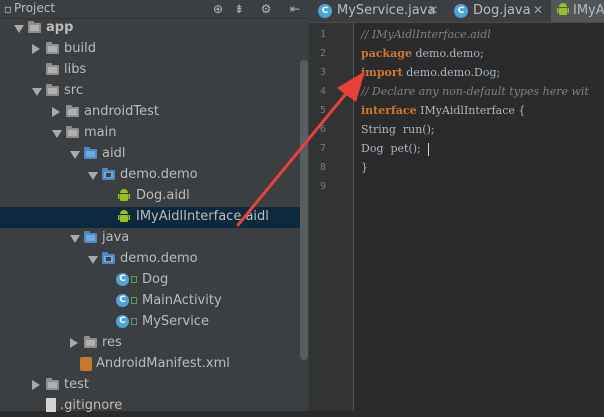 Image resolution: width=604 pixels, height=417 pixels. I want to click on tree-item: libs, so click(150, 70).